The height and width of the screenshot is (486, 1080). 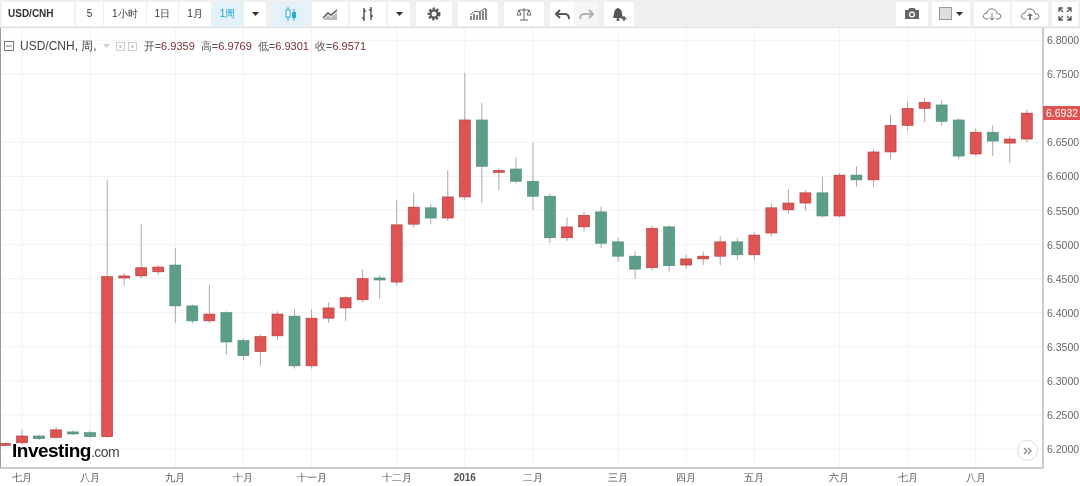 What do you see at coordinates (38, 13) in the screenshot?
I see `symbol-field: USD/CNH` at bounding box center [38, 13].